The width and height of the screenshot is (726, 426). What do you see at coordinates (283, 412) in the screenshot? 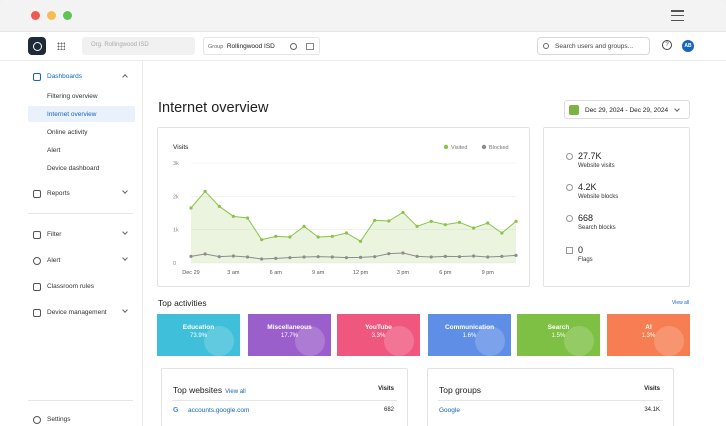
I see `table-row: G accounts.google.com 682` at bounding box center [283, 412].